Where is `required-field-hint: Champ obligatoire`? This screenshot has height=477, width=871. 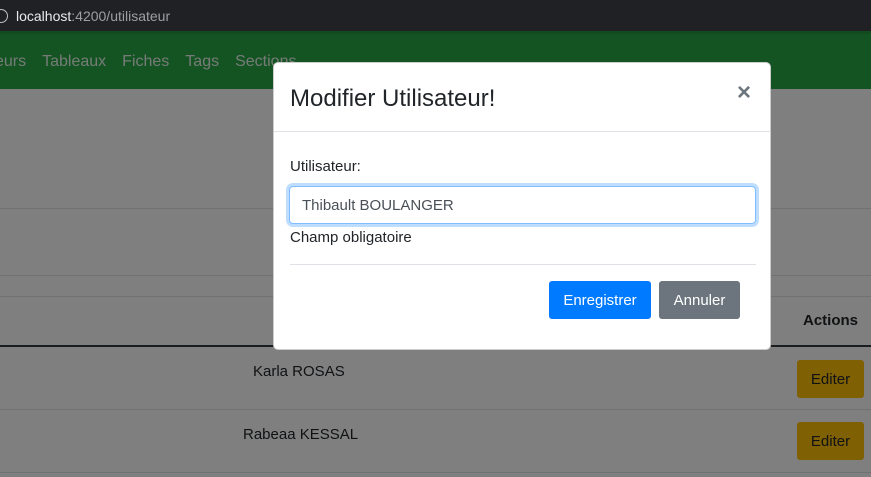 required-field-hint: Champ obligatoire is located at coordinates (351, 237).